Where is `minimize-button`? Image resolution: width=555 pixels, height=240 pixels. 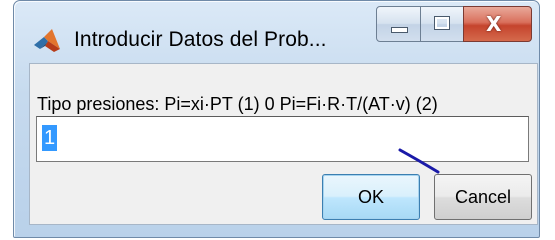
minimize-button is located at coordinates (398, 24).